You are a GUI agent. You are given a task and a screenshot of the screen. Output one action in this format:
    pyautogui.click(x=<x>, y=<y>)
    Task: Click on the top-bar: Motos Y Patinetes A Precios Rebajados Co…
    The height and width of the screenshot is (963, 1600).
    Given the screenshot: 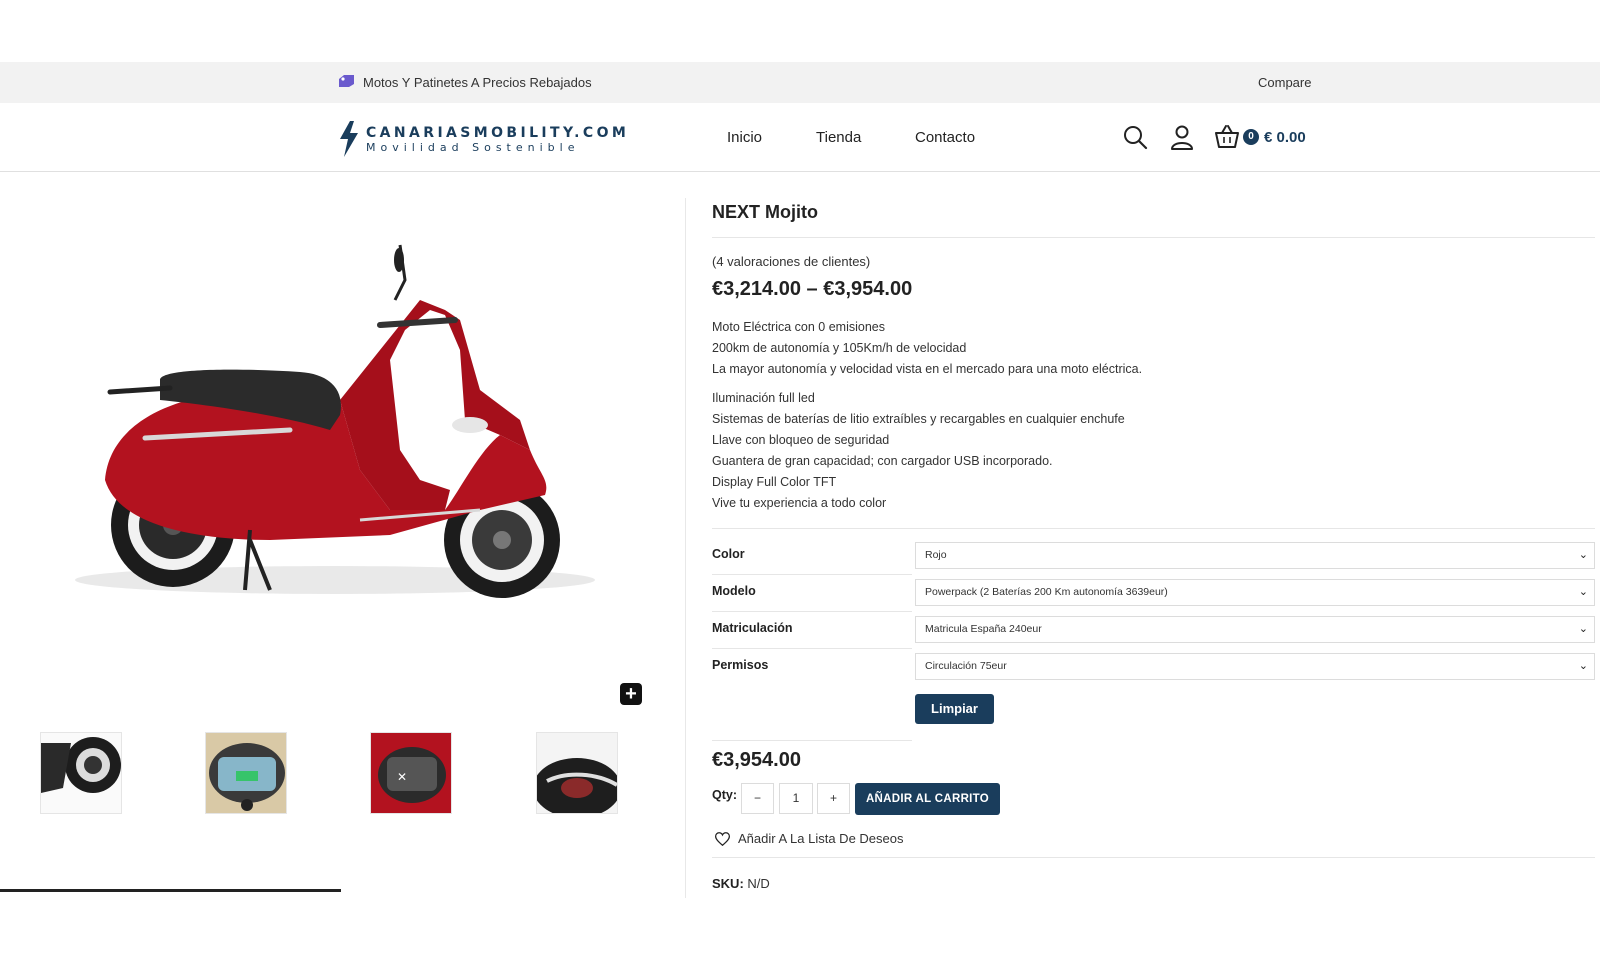 What is the action you would take?
    pyautogui.click(x=800, y=82)
    